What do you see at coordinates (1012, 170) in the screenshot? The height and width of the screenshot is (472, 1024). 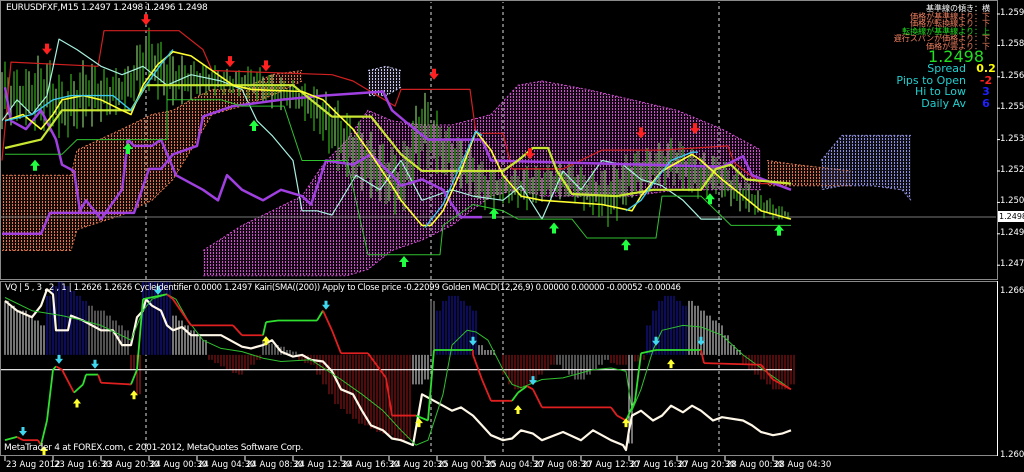 I see `price-tick: 1.2520` at bounding box center [1012, 170].